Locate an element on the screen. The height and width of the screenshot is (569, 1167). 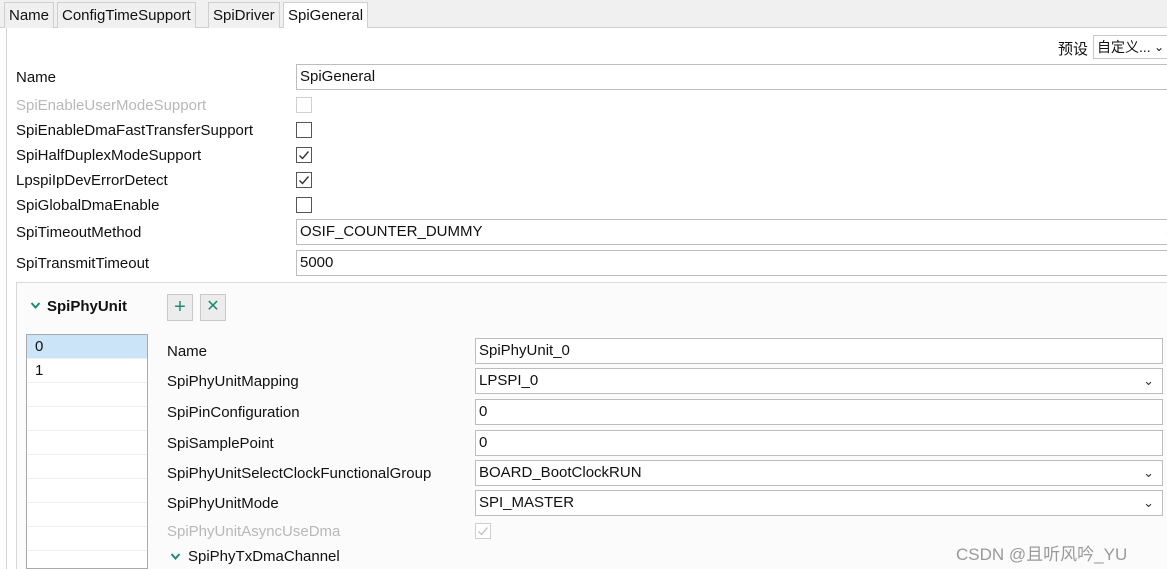
sample-point-label: SpiSamplePoint is located at coordinates (220, 443).